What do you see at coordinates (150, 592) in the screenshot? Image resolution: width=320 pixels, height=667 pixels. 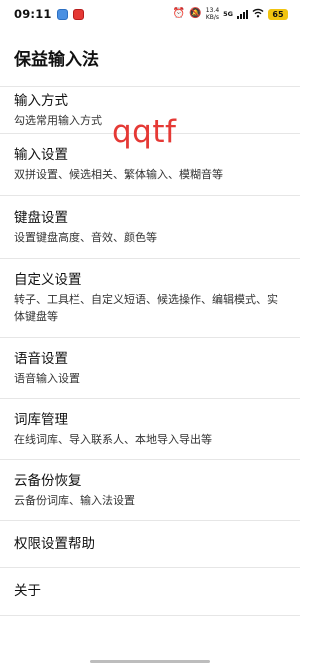 I see `settings-item-about: 关于` at bounding box center [150, 592].